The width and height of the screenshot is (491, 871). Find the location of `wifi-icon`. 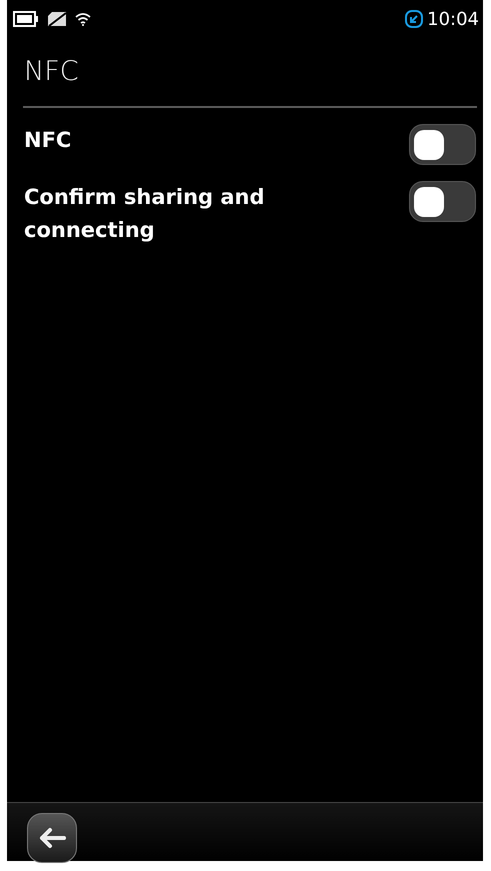

wifi-icon is located at coordinates (83, 19).